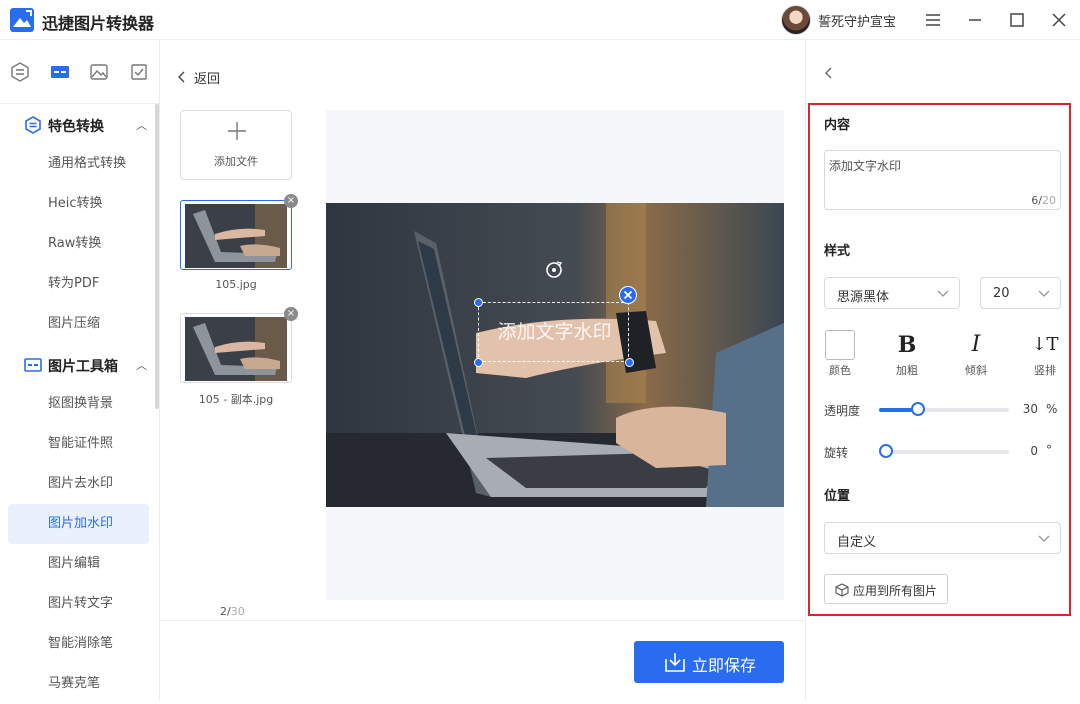 The width and height of the screenshot is (1080, 704). What do you see at coordinates (83, 367) in the screenshot?
I see `group-label: 图片工具箱` at bounding box center [83, 367].